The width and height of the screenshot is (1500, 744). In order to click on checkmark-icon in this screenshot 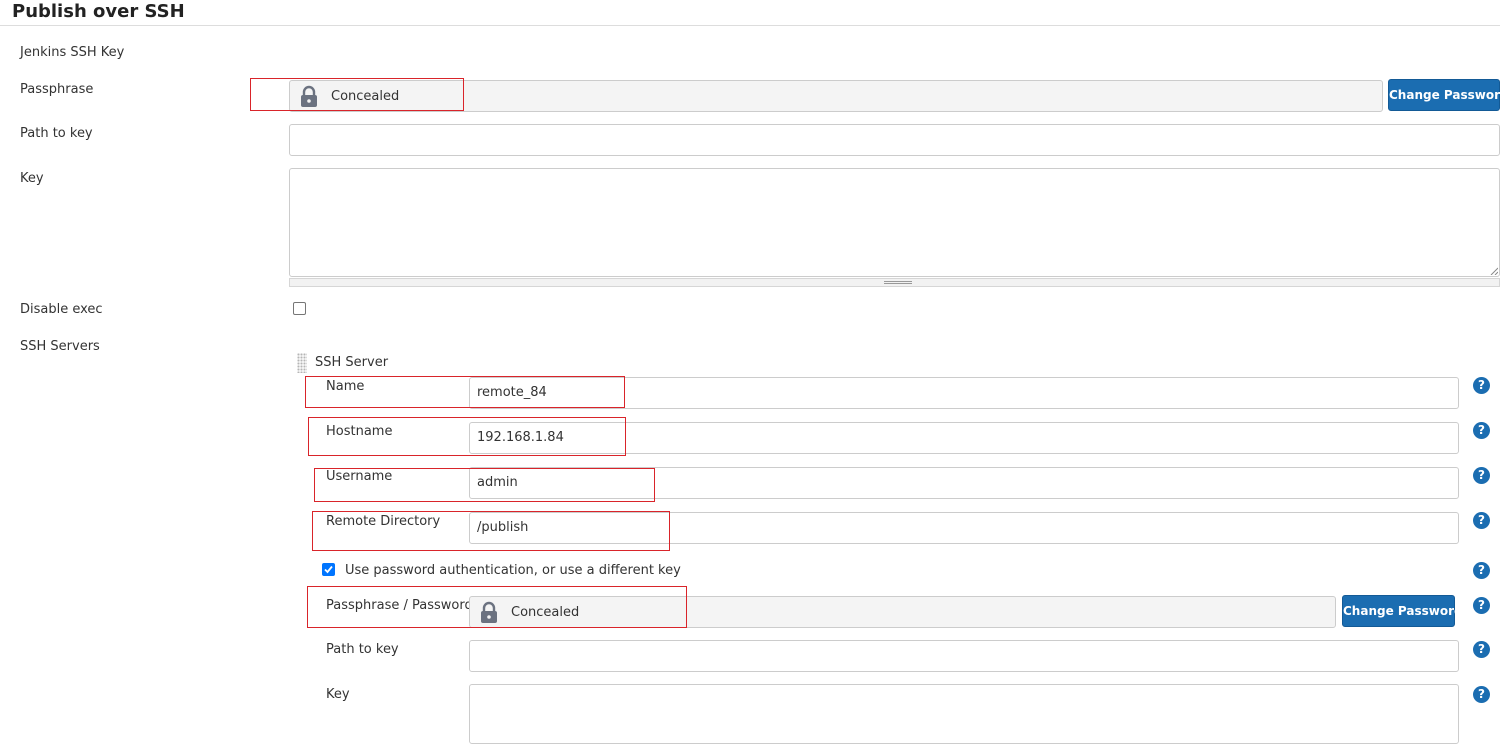, I will do `click(328, 569)`.